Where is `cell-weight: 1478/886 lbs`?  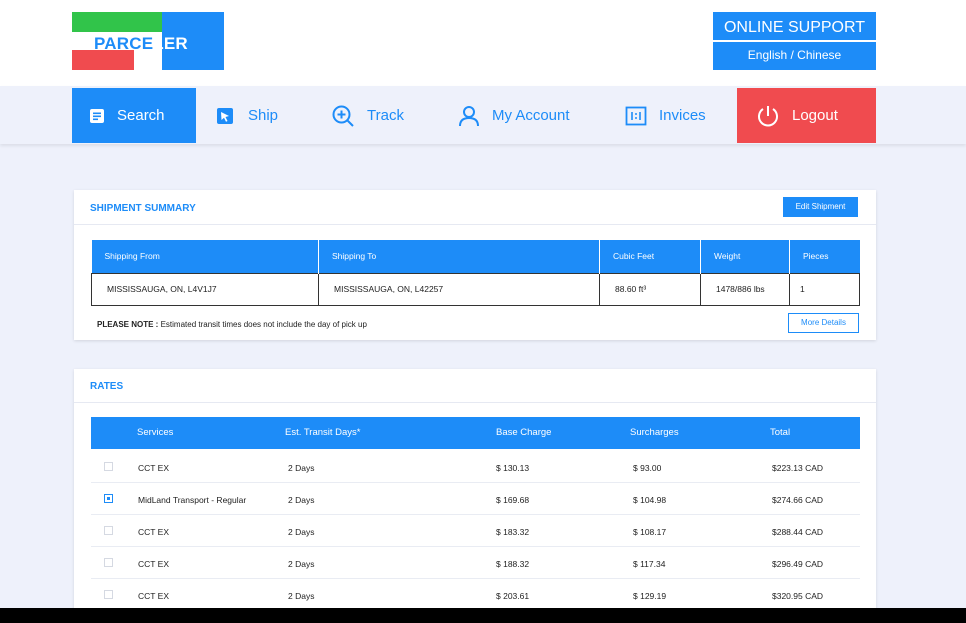 cell-weight: 1478/886 lbs is located at coordinates (745, 289).